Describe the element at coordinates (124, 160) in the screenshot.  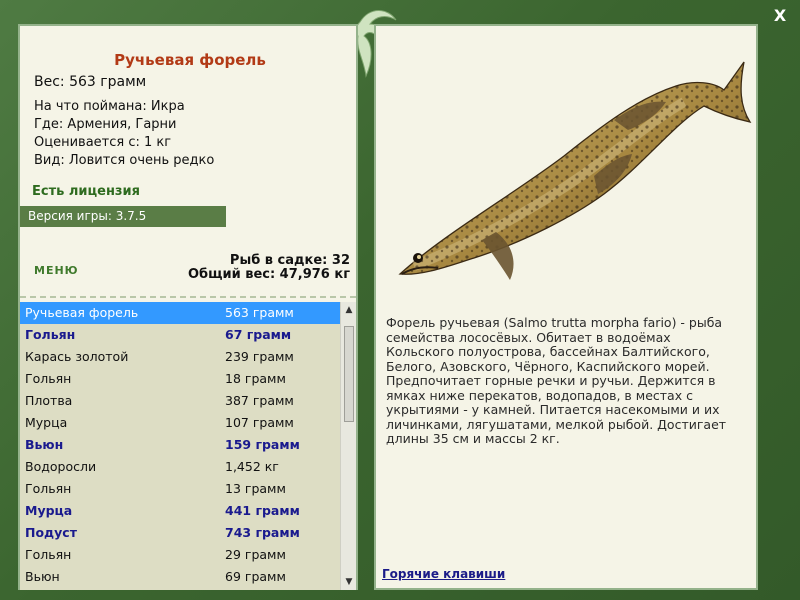
I see `rarity-text: Вид: Ловится очень редко` at that location.